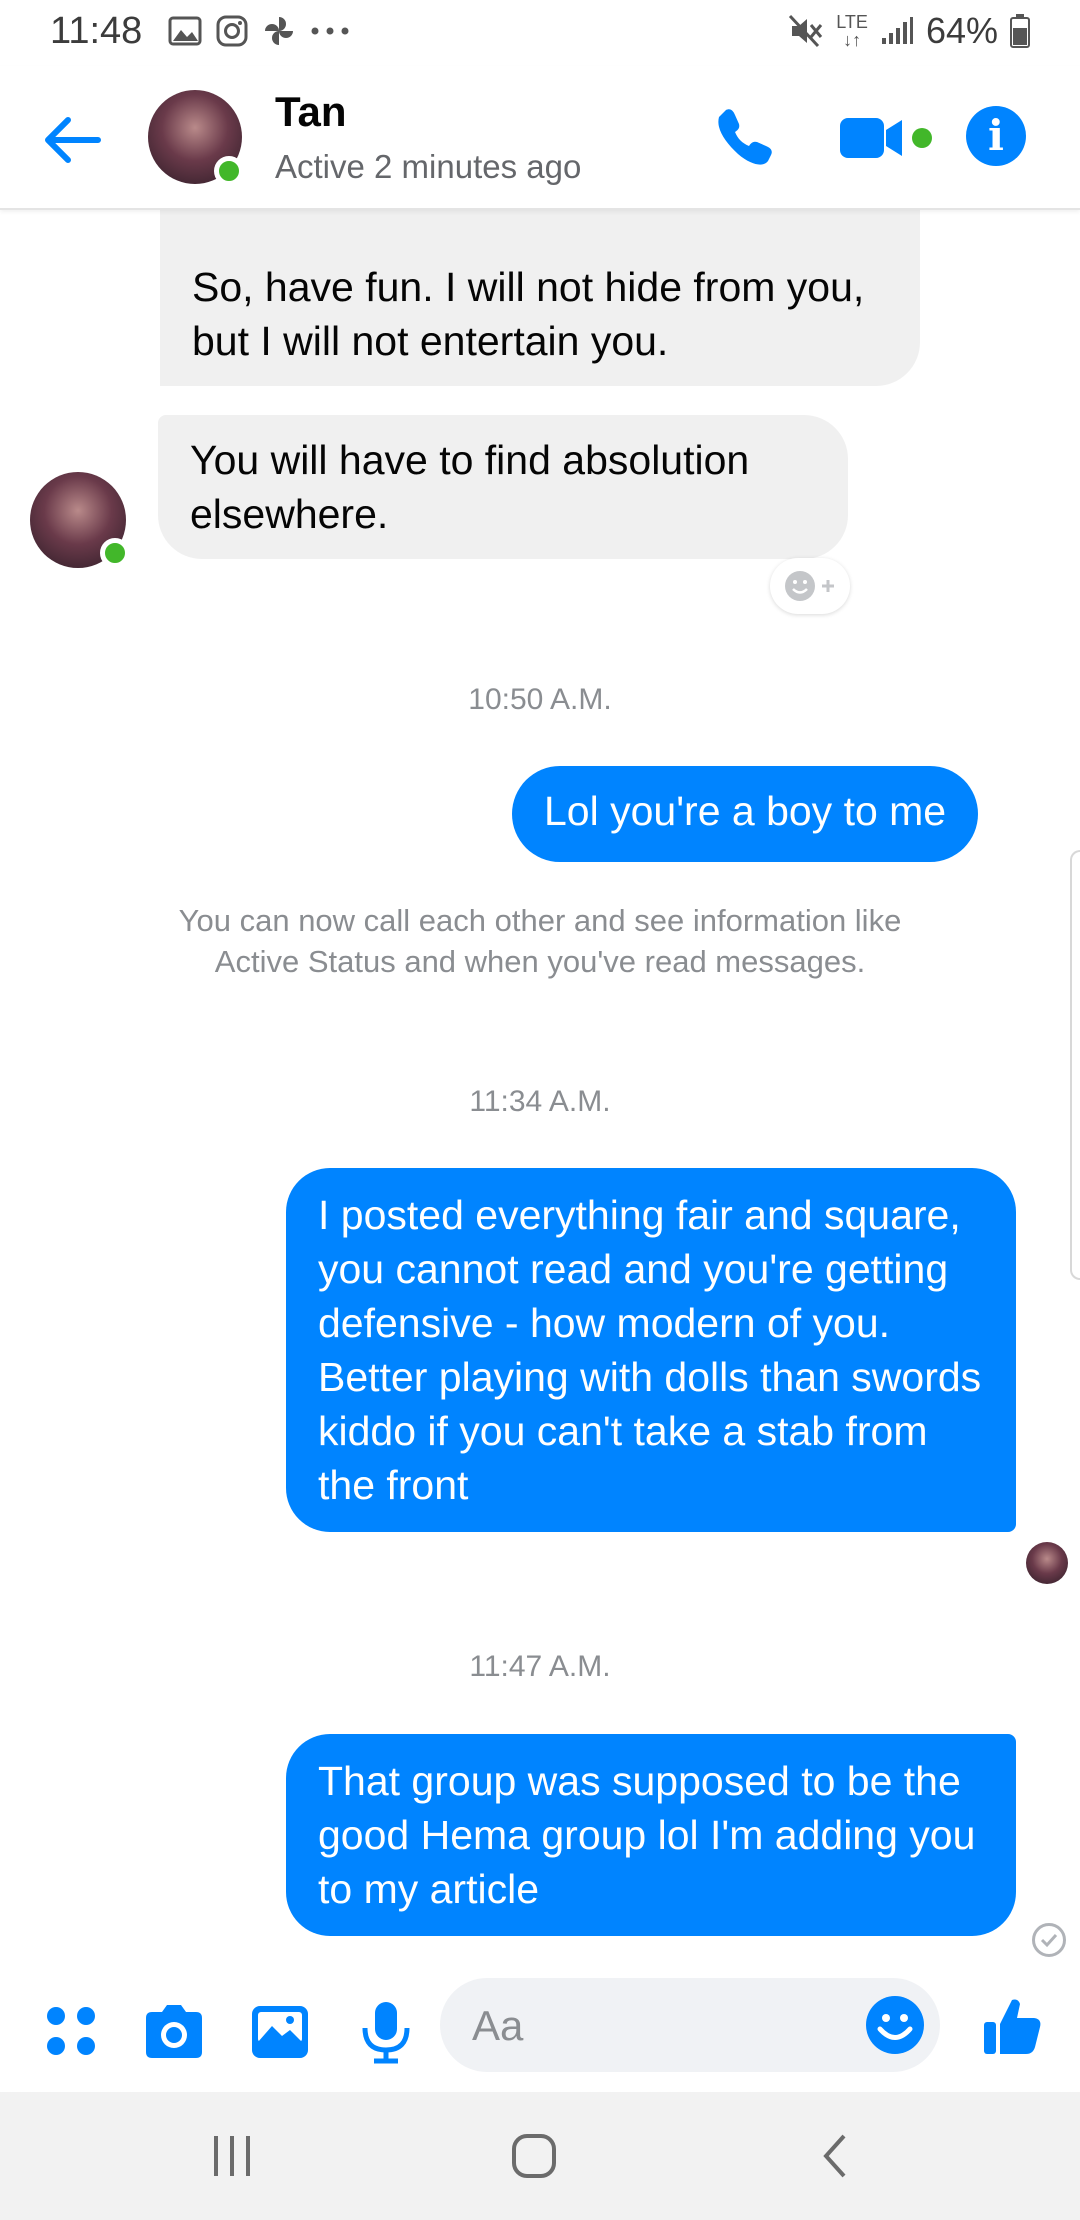 This screenshot has width=1080, height=2220. Describe the element at coordinates (806, 31) in the screenshot. I see `mute-icon` at that location.